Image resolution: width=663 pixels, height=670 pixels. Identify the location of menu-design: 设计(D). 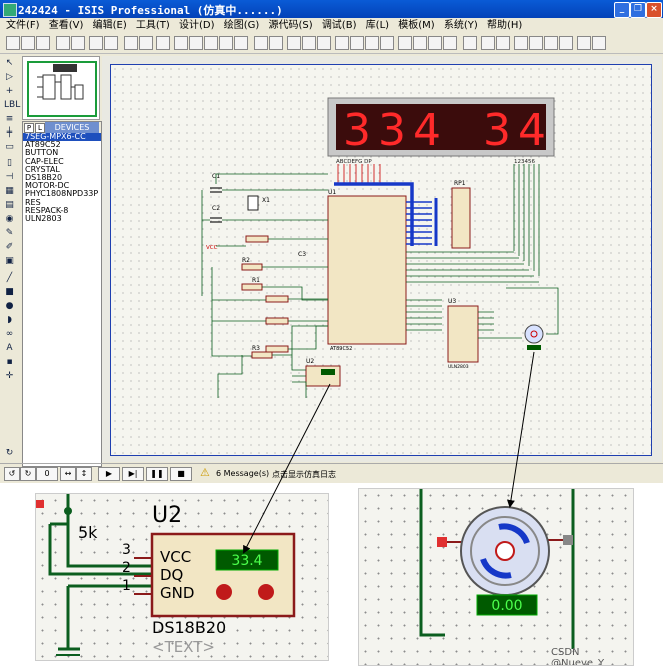
(197, 25).